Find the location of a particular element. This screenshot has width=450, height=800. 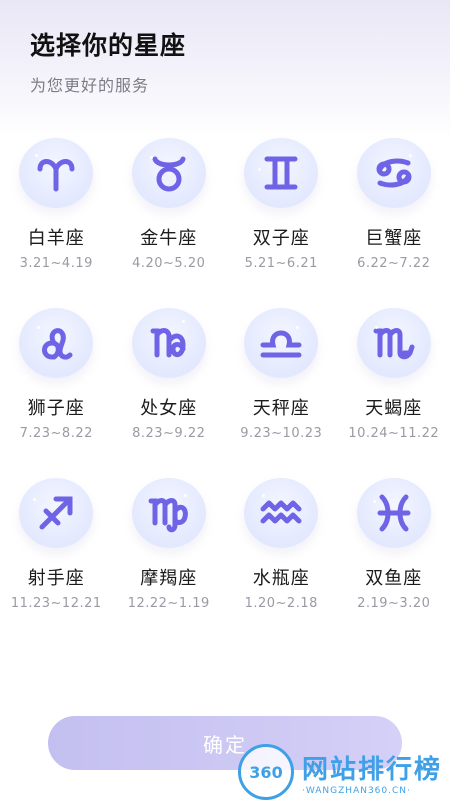

leo-badge is located at coordinates (56, 343).